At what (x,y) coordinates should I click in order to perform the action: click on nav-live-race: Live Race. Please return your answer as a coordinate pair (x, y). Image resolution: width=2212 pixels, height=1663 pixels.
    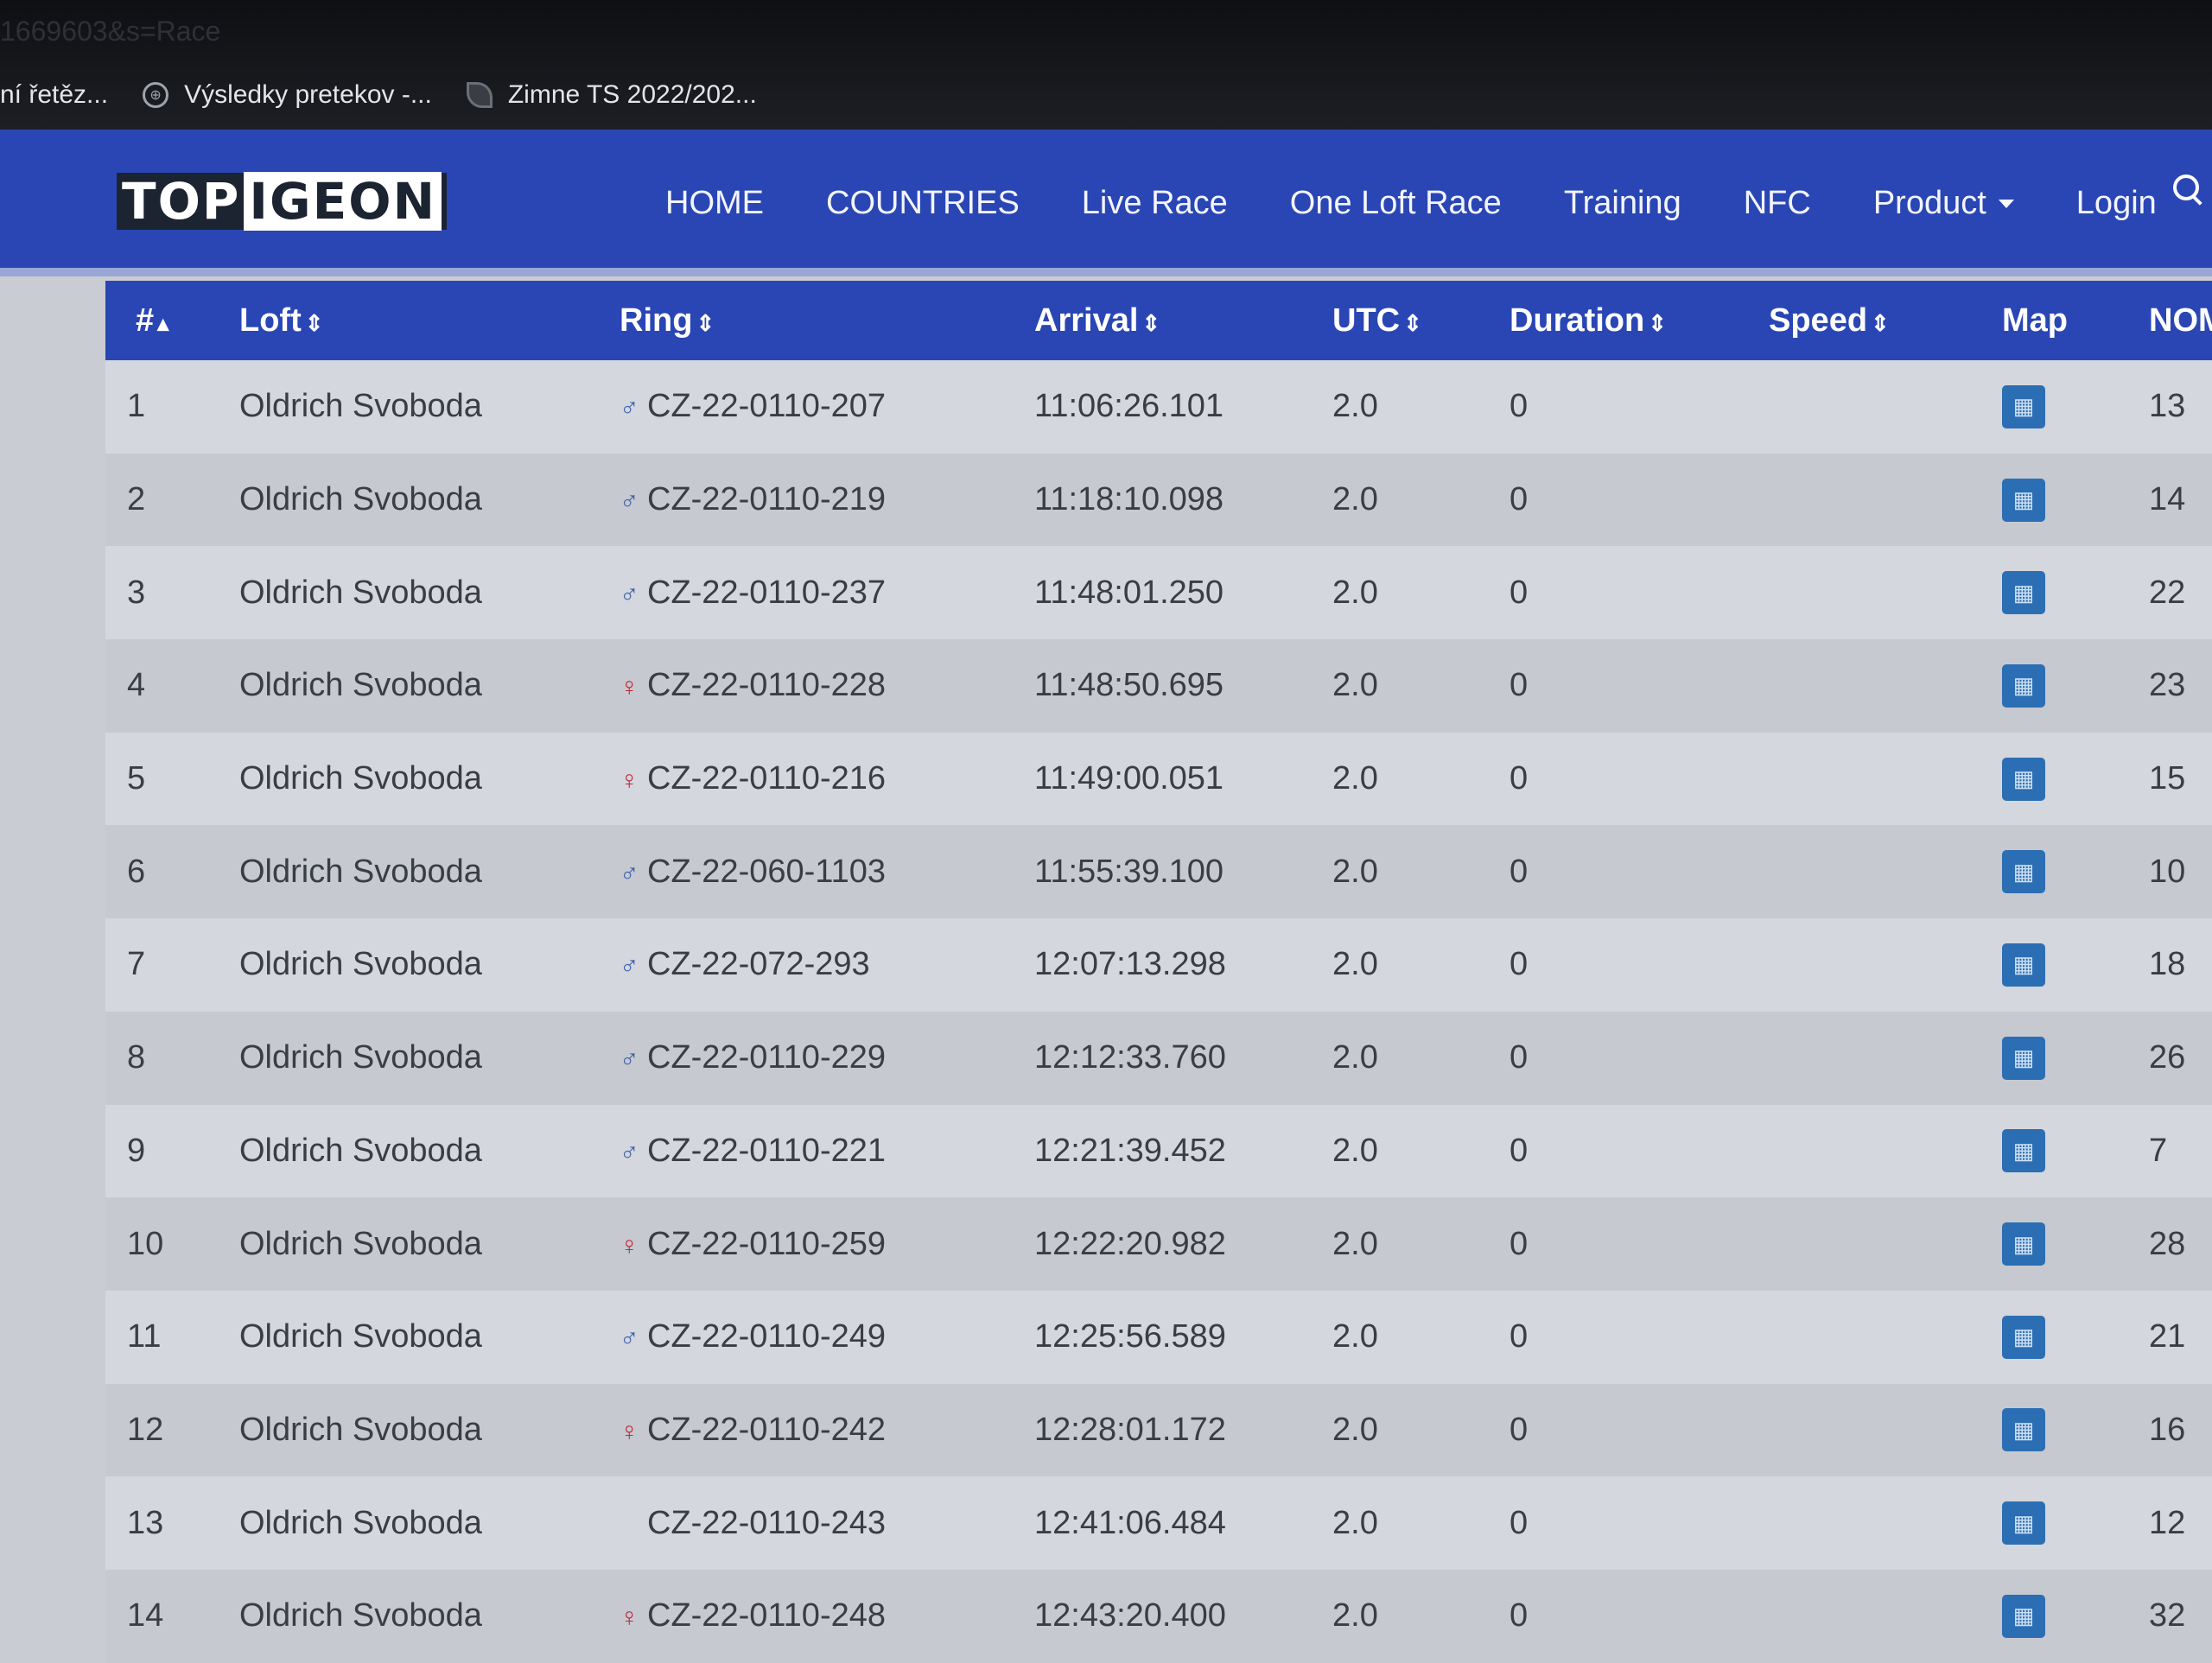
    Looking at the image, I should click on (1155, 204).